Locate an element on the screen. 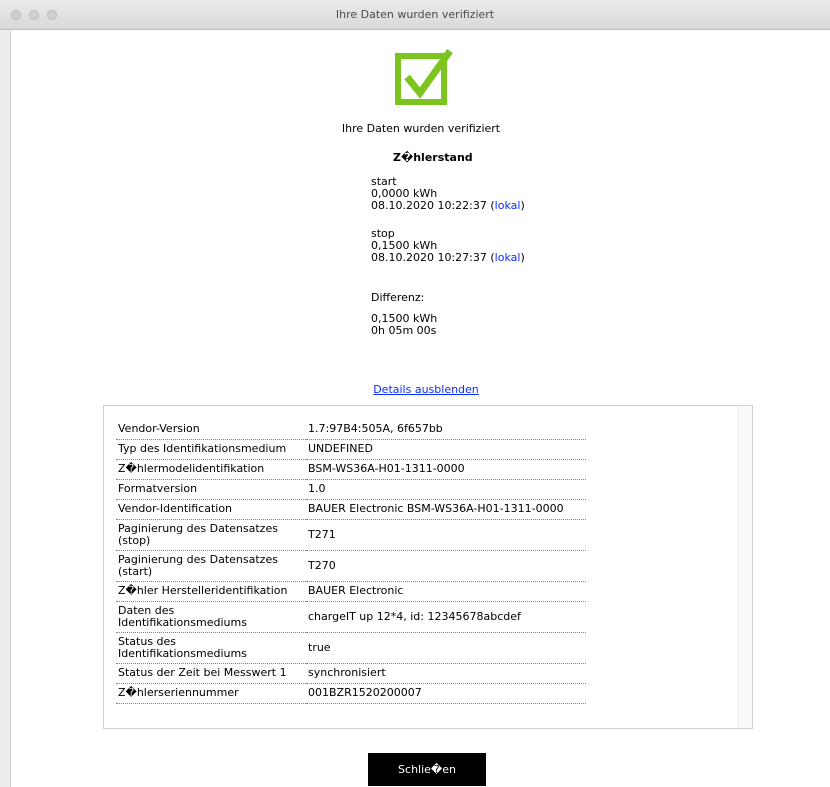  stop-local-link: lokal is located at coordinates (508, 257).